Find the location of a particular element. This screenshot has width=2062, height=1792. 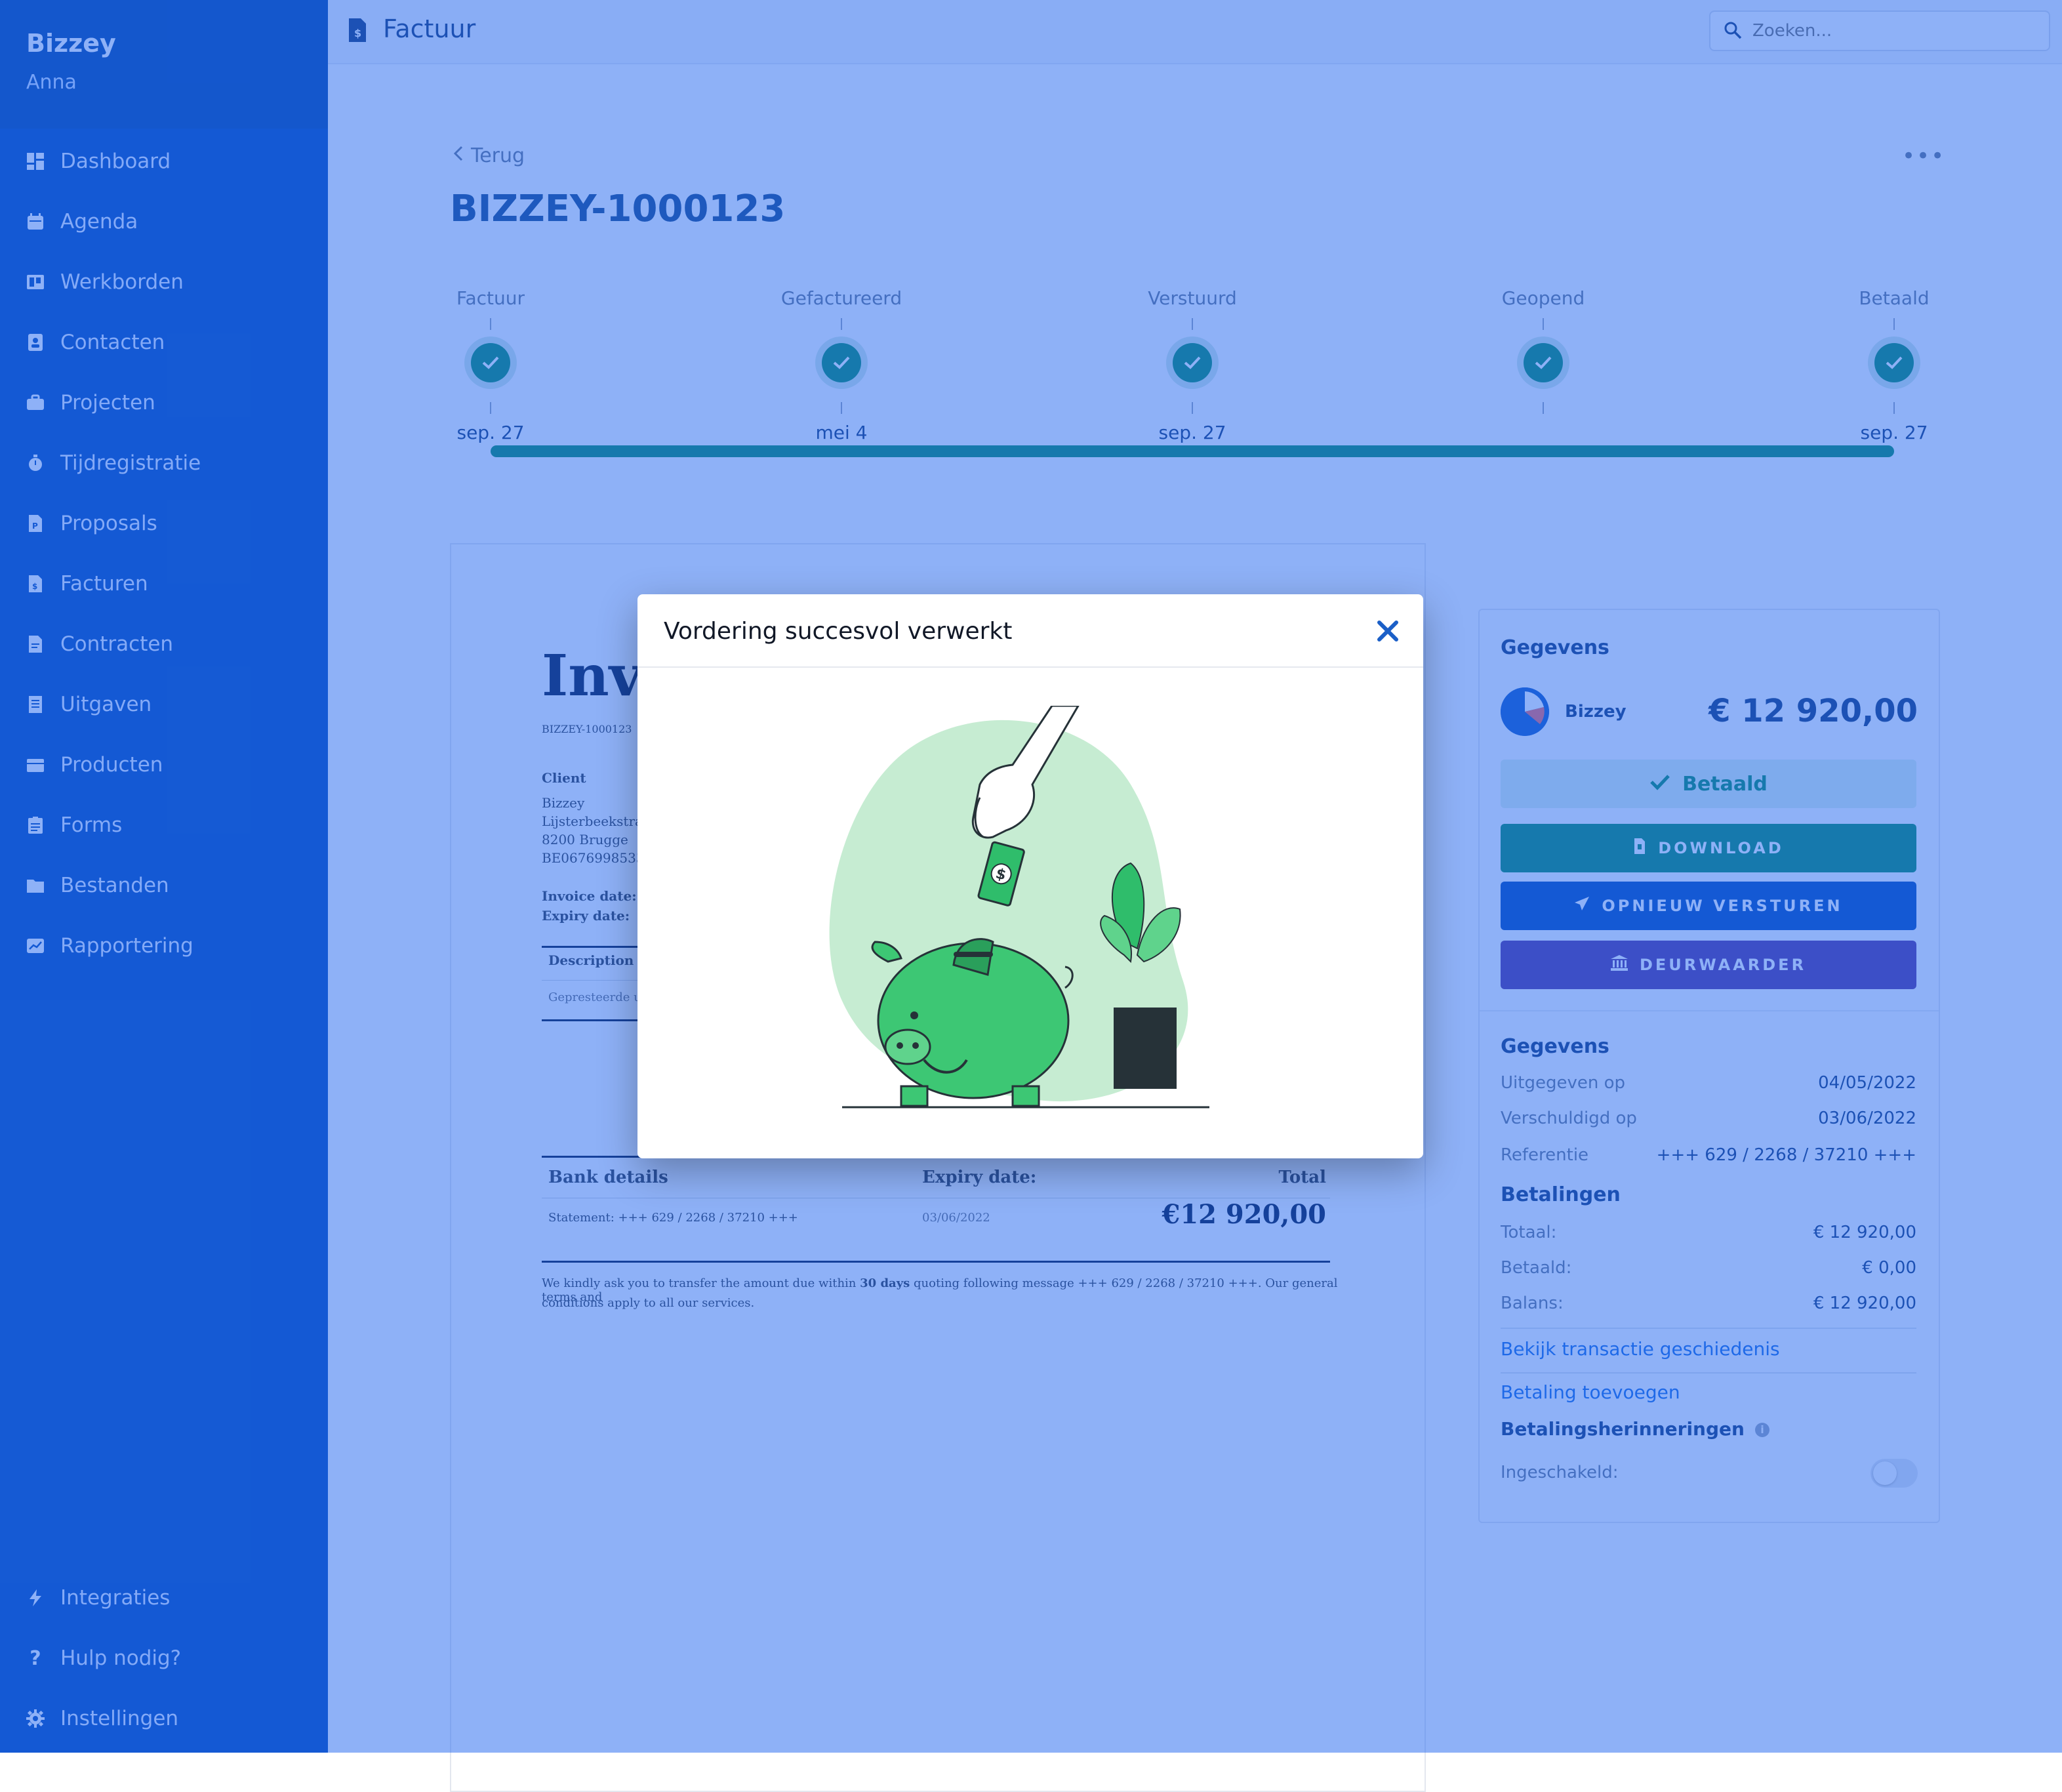

modal-header: Vordering succesvol verwerkt is located at coordinates (1030, 631).